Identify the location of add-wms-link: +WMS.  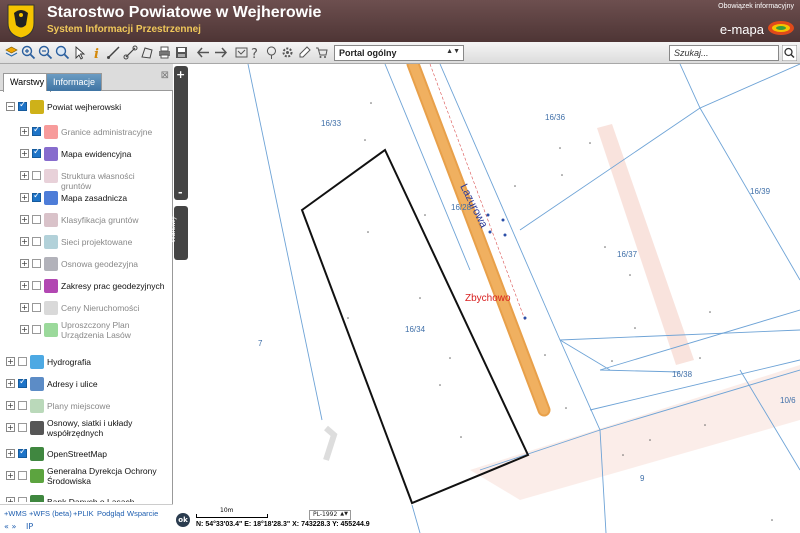
(15, 513).